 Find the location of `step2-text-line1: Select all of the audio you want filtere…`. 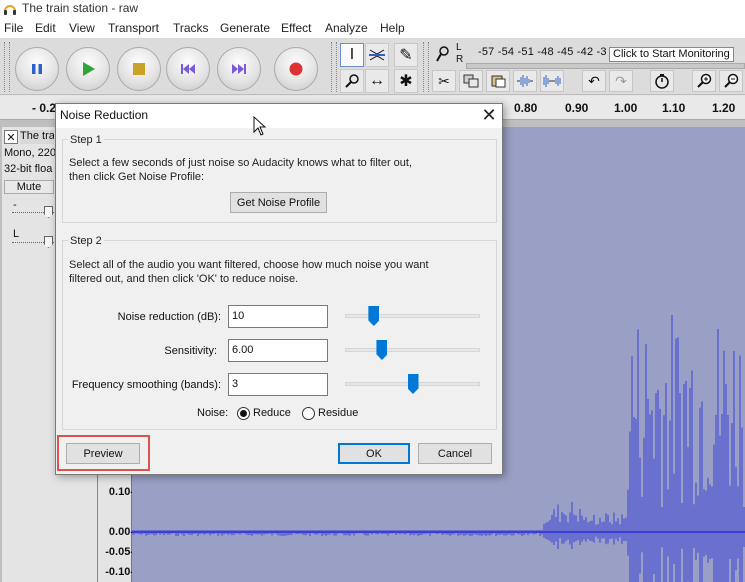

step2-text-line1: Select all of the audio you want filtere… is located at coordinates (249, 265).